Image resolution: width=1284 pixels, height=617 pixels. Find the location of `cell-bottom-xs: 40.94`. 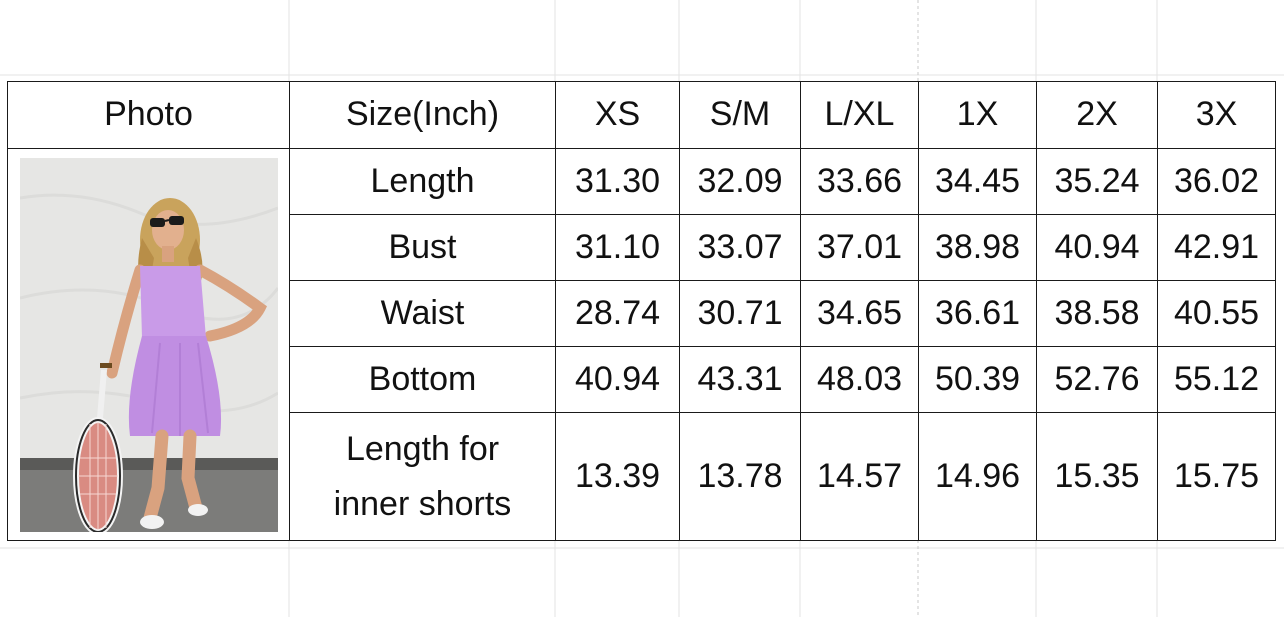

cell-bottom-xs: 40.94 is located at coordinates (617, 379).